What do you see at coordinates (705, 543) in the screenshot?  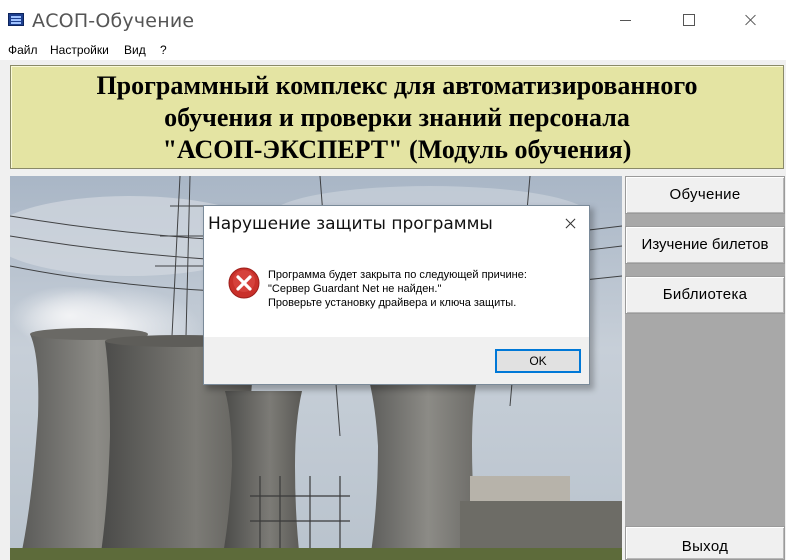 I see `exit-button: Выход` at bounding box center [705, 543].